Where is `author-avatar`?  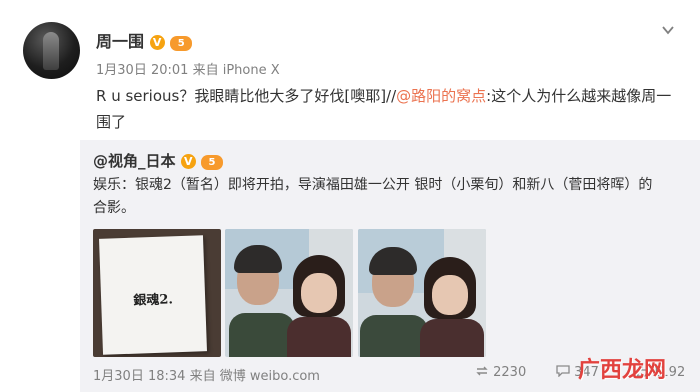 author-avatar is located at coordinates (51, 50).